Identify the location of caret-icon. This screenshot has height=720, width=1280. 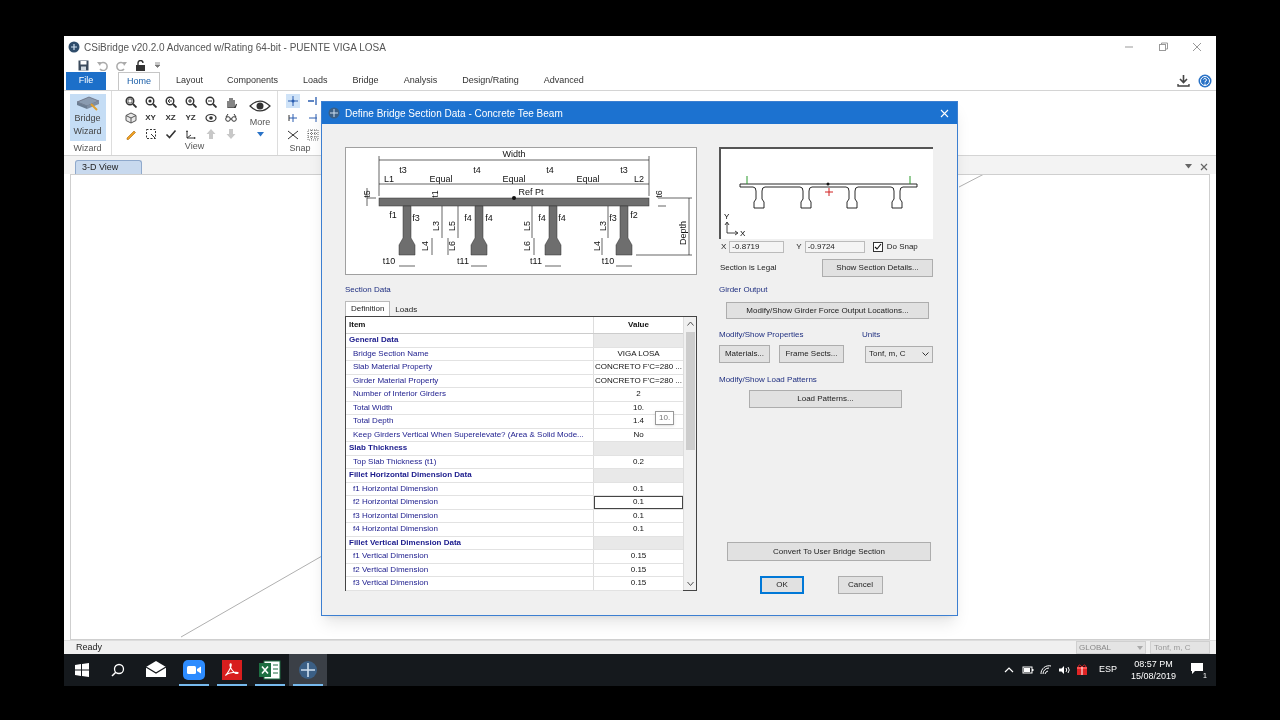
(925, 354).